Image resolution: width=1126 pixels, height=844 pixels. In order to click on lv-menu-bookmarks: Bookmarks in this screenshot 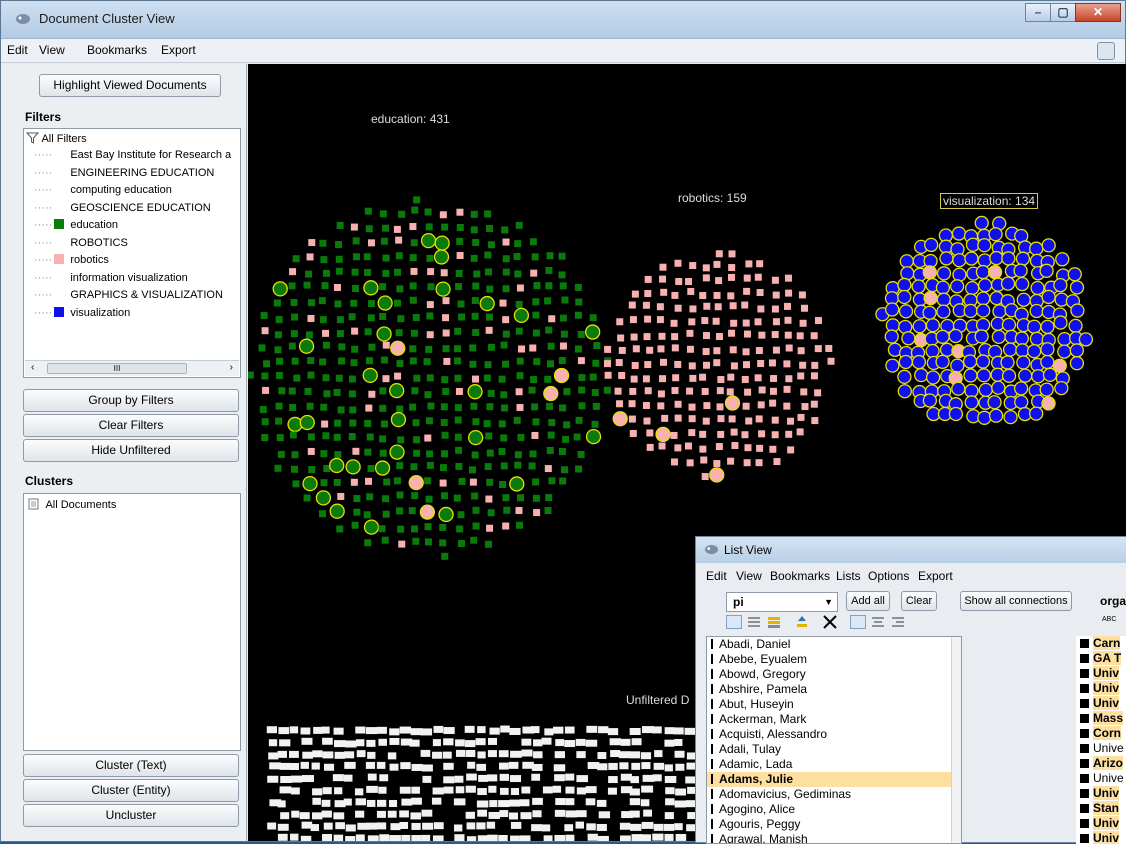, I will do `click(800, 576)`.